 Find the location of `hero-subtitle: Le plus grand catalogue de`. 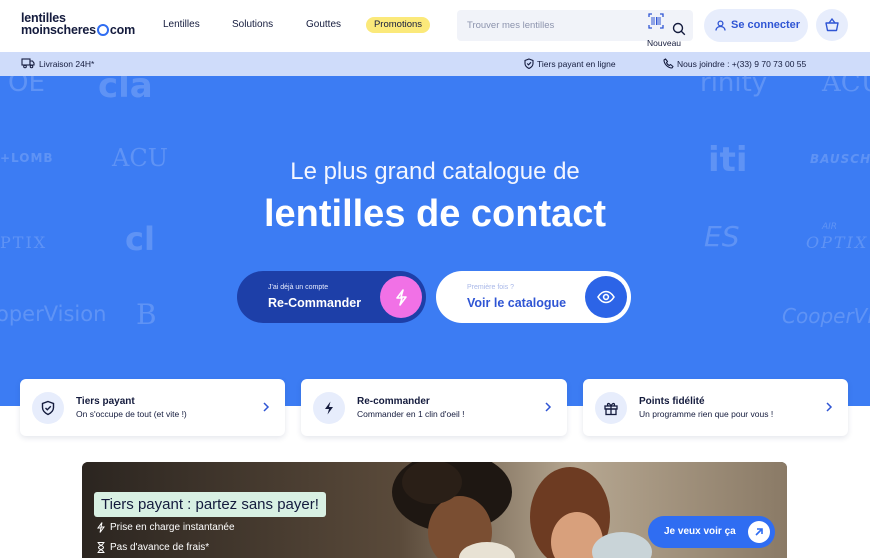

hero-subtitle: Le plus grand catalogue de is located at coordinates (435, 171).